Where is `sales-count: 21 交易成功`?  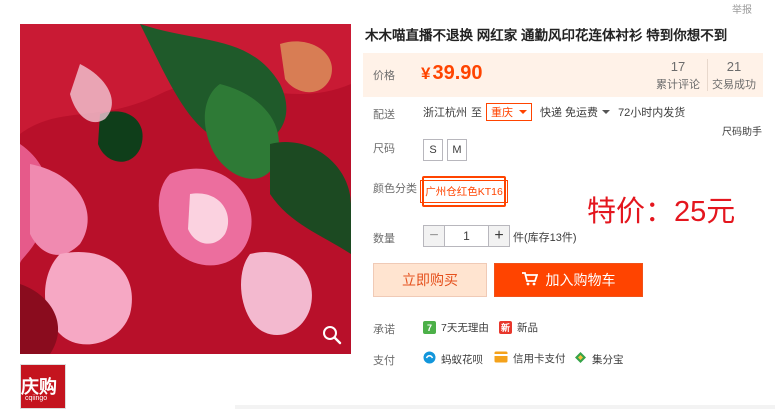 sales-count: 21 交易成功 is located at coordinates (734, 75).